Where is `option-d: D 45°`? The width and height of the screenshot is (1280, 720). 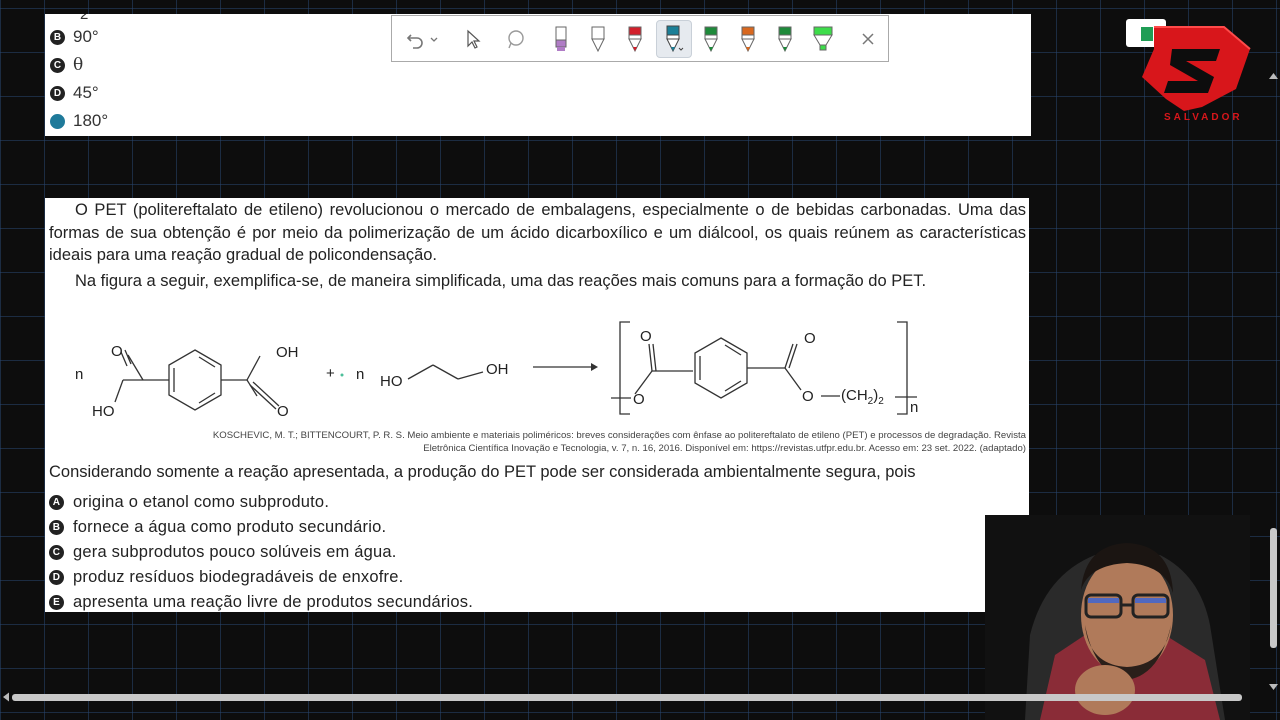
option-d: D 45° is located at coordinates (74, 93).